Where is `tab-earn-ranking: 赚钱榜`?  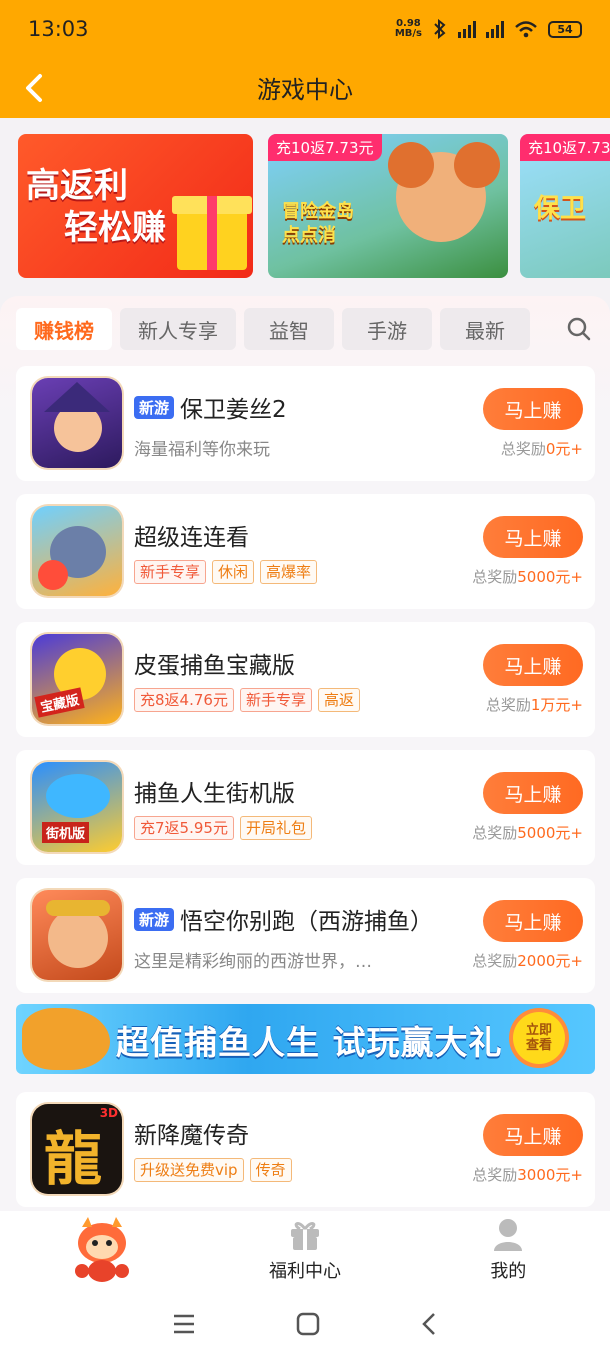 tab-earn-ranking: 赚钱榜 is located at coordinates (64, 329).